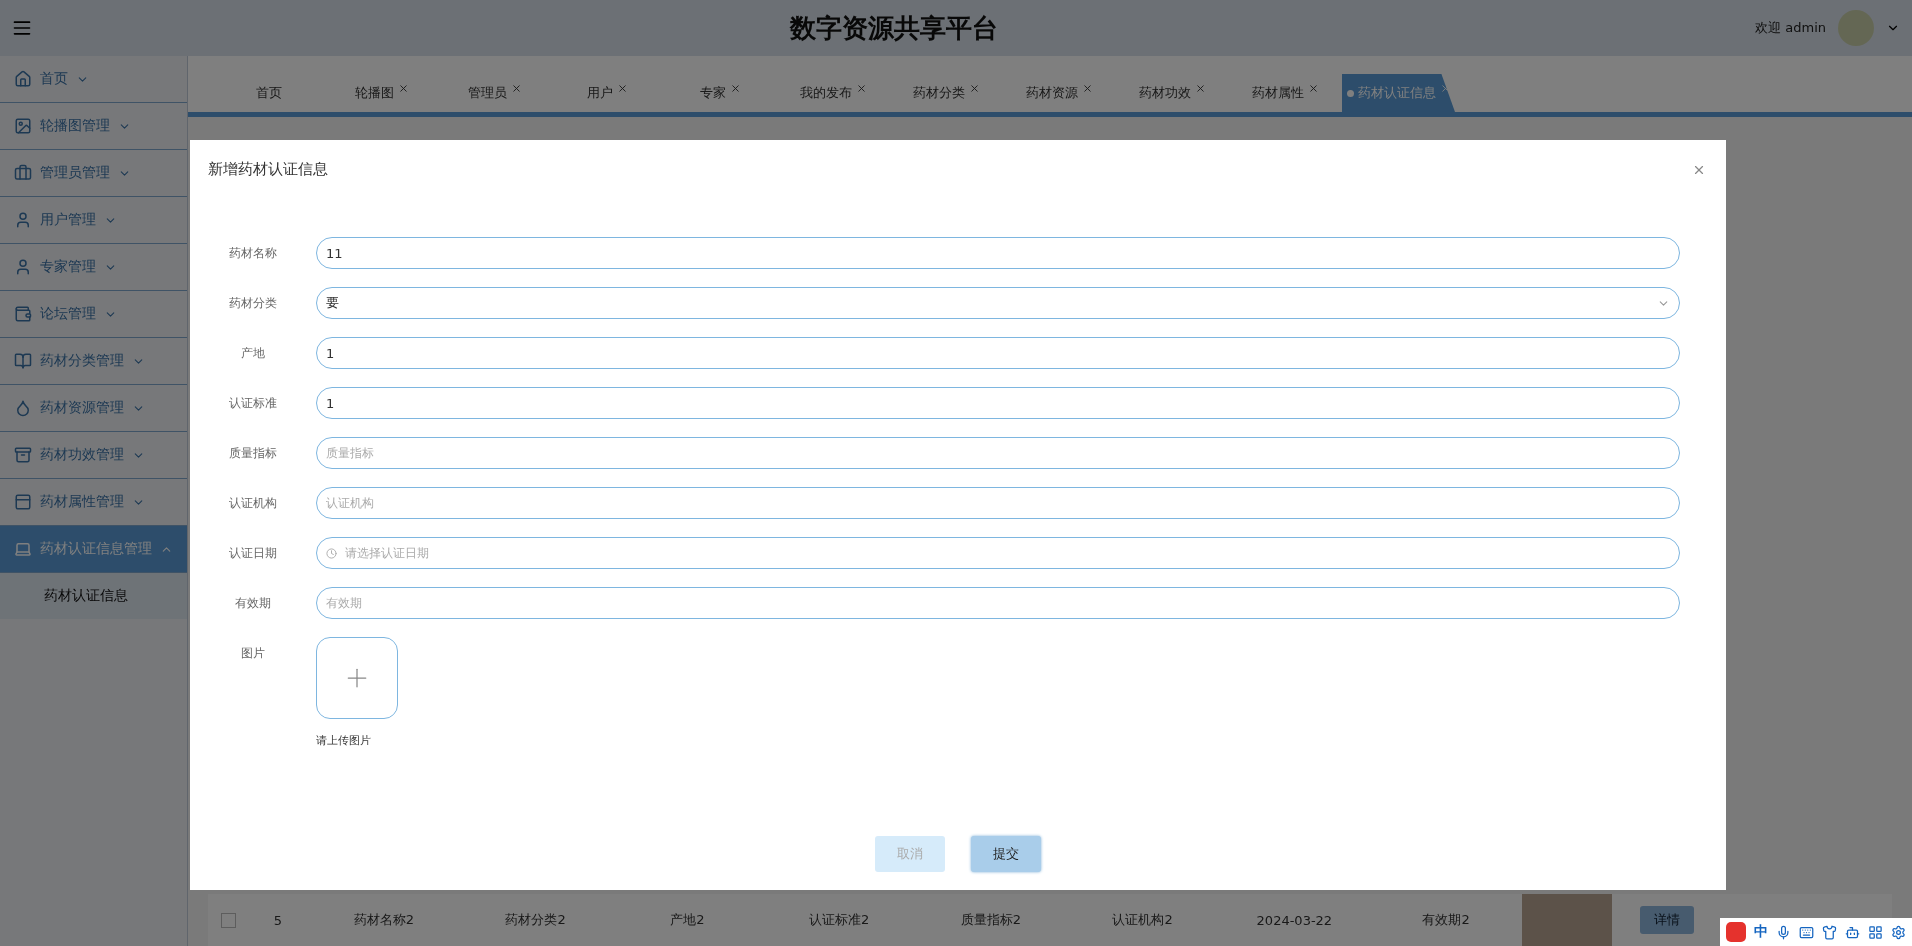 This screenshot has height=946, width=1912. Describe the element at coordinates (68, 267) in the screenshot. I see `menu-item-label: 专家管理` at that location.